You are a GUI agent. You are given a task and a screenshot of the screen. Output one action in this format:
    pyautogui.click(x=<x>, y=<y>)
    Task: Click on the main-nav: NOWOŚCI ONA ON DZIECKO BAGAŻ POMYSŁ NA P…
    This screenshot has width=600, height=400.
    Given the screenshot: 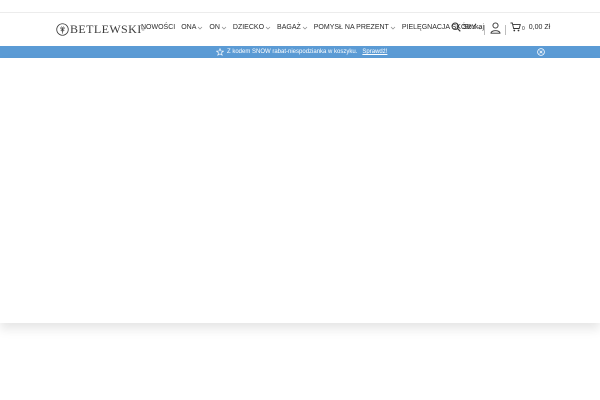 What is the action you would take?
    pyautogui.click(x=315, y=27)
    